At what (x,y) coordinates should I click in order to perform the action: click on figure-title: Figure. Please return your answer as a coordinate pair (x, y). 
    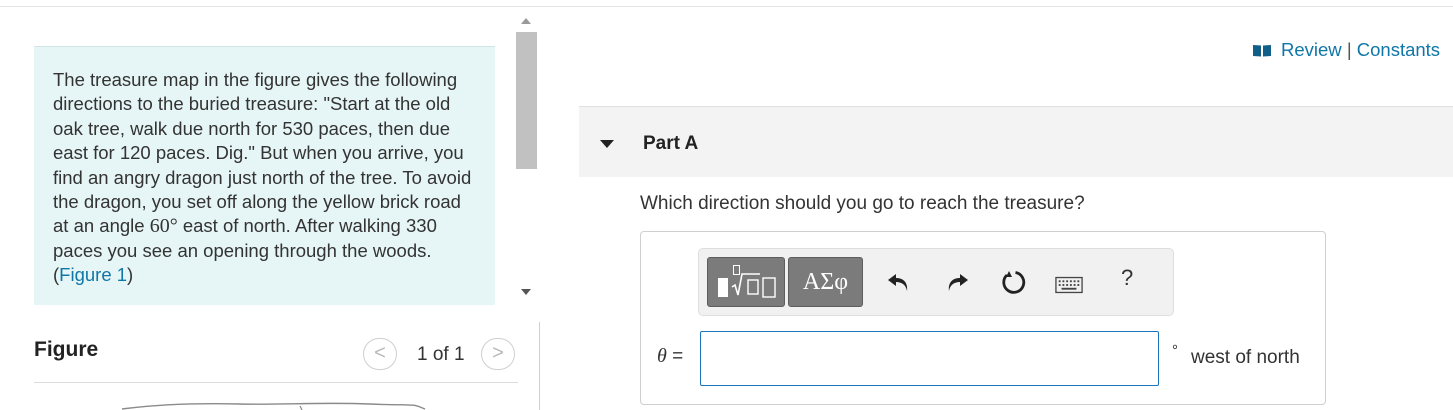
    Looking at the image, I should click on (66, 349).